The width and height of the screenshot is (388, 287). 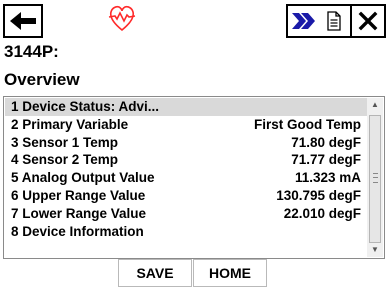 What do you see at coordinates (186, 214) in the screenshot?
I see `menu-item-lower-range: 7 Lower Range Value 22.010 degF` at bounding box center [186, 214].